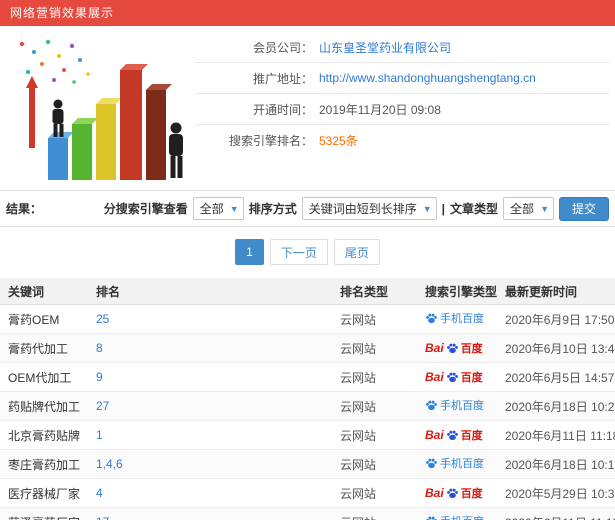 This screenshot has height=520, width=615. Describe the element at coordinates (109, 464) in the screenshot. I see `rank-link: 1,4,6` at that location.